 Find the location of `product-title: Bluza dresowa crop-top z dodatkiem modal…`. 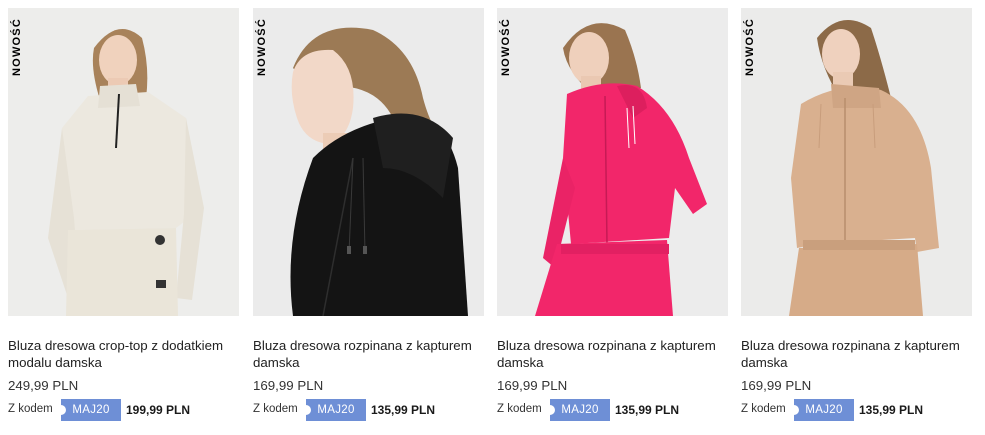

product-title: Bluza dresowa crop-top z dodatkiem modal… is located at coordinates (123, 354).